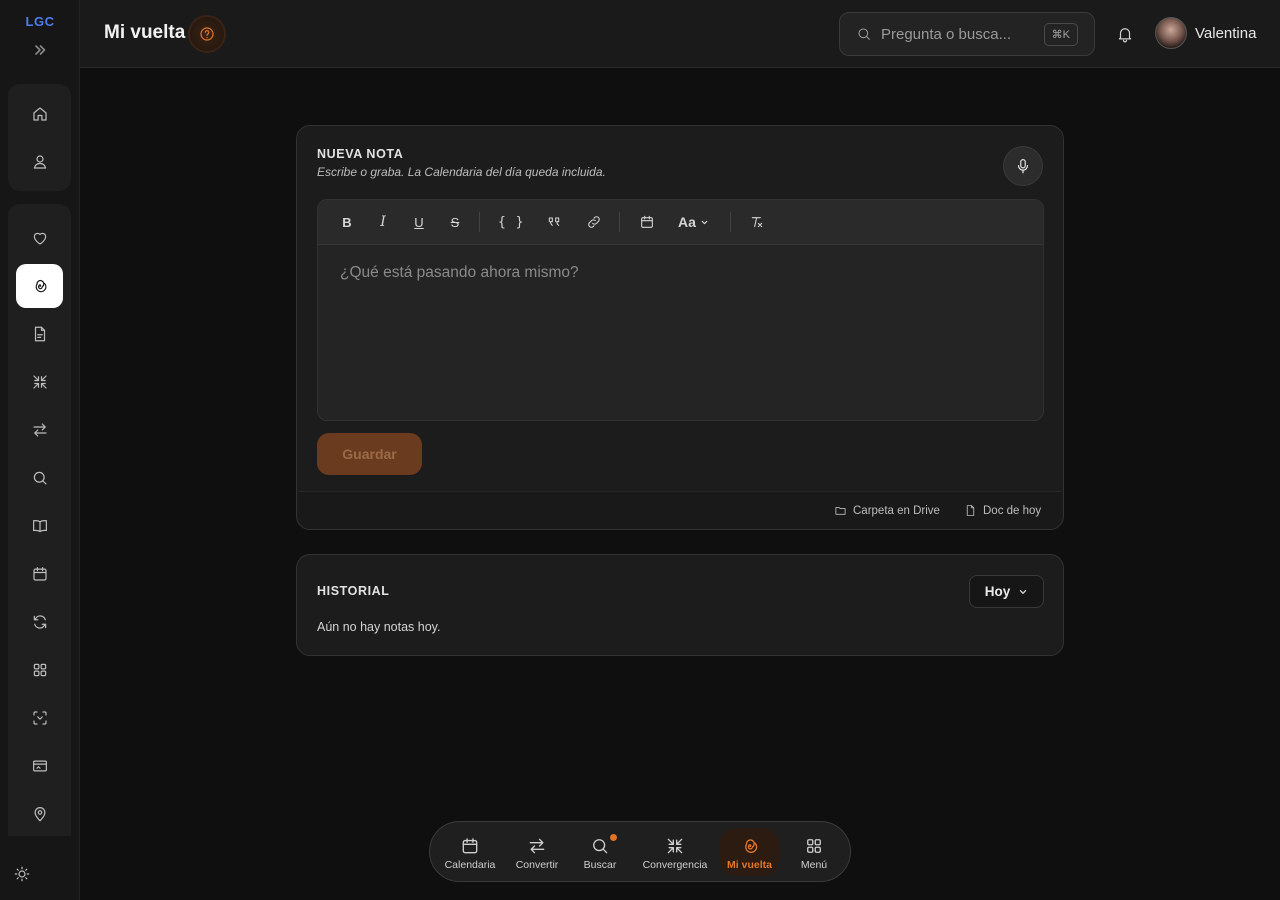 The width and height of the screenshot is (1280, 900). I want to click on search-icon-wrap, so click(604, 842).